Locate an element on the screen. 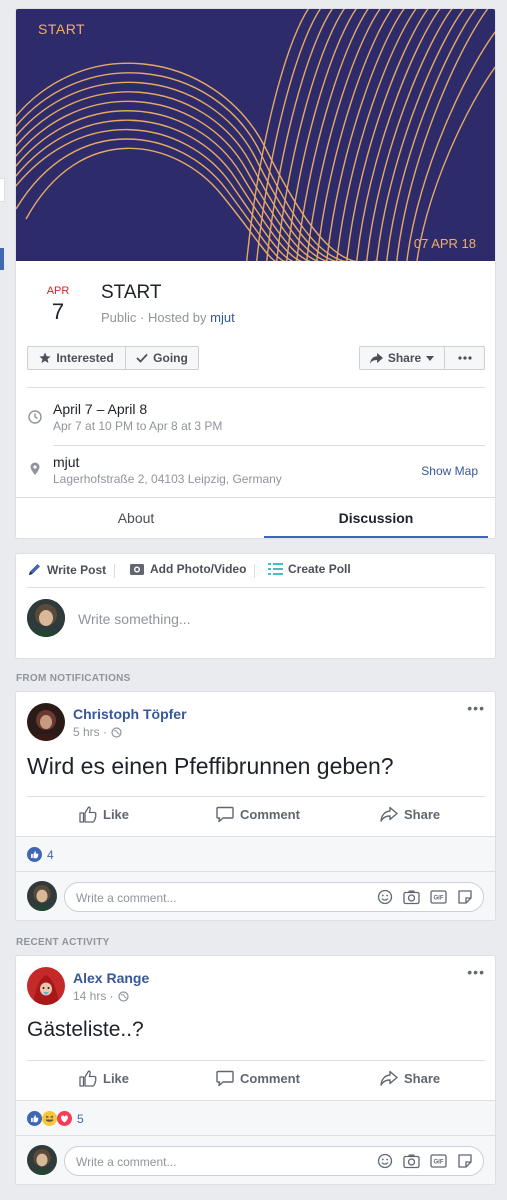 This screenshot has height=1200, width=507. post-author: Alex Range is located at coordinates (111, 978).